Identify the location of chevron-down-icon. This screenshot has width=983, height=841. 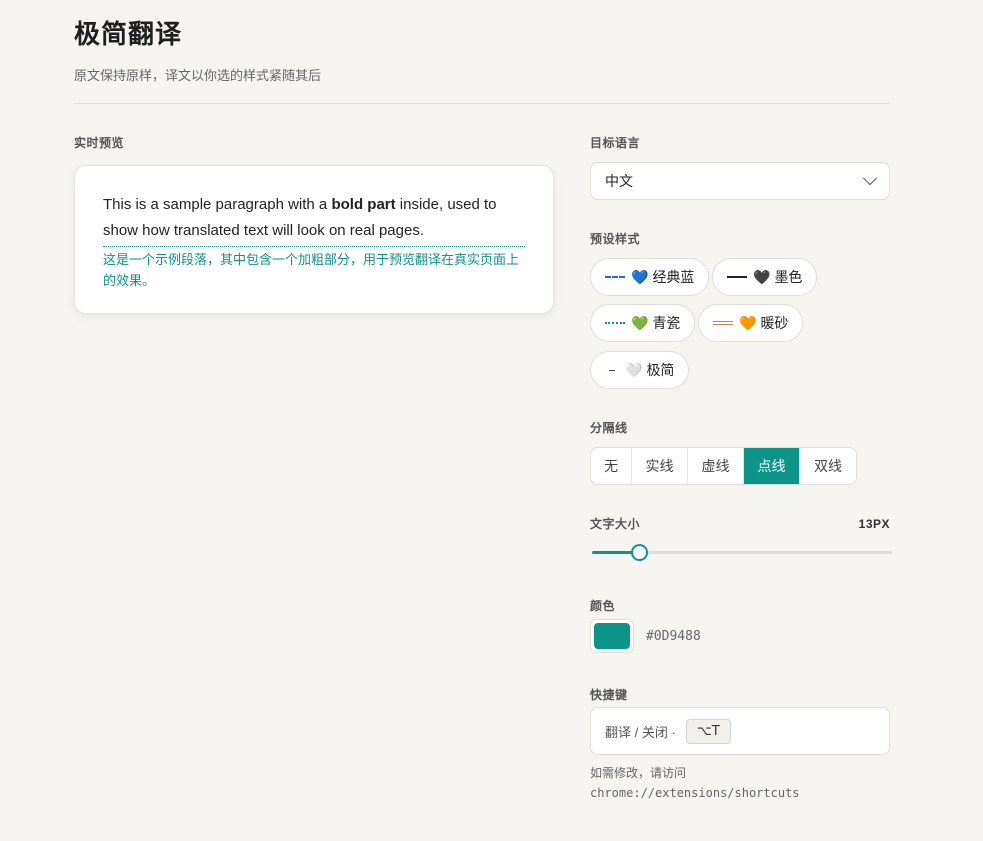
(870, 178).